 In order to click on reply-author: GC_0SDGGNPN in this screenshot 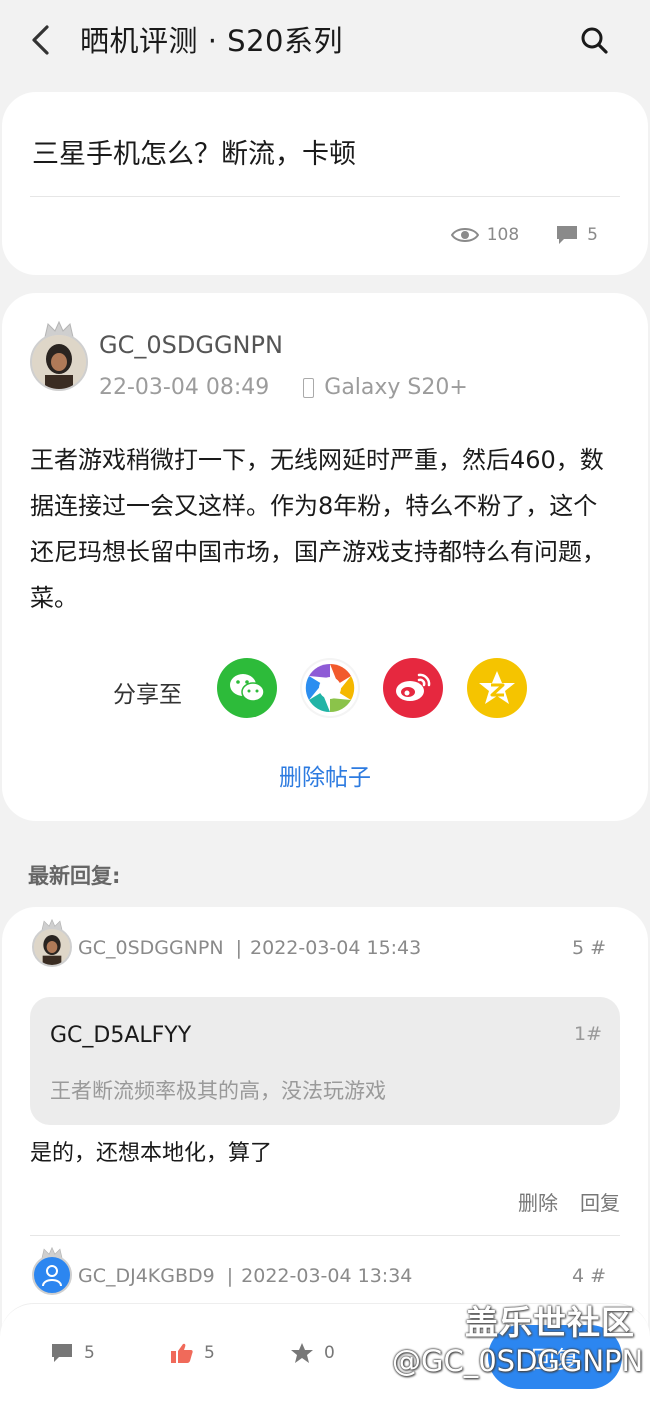, I will do `click(151, 948)`.